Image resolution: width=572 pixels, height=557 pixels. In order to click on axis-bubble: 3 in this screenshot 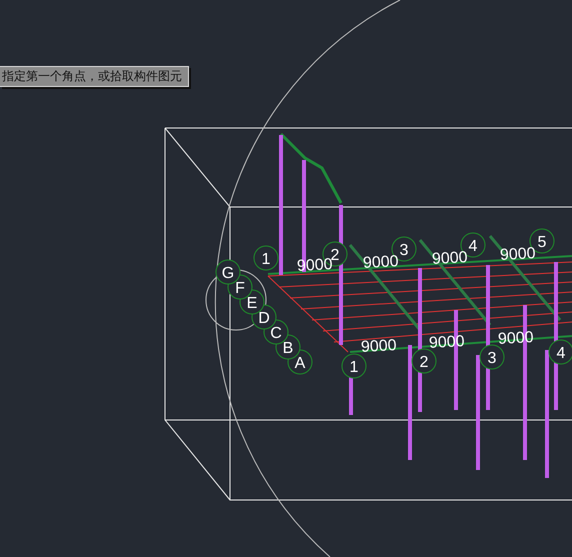, I will do `click(492, 357)`.